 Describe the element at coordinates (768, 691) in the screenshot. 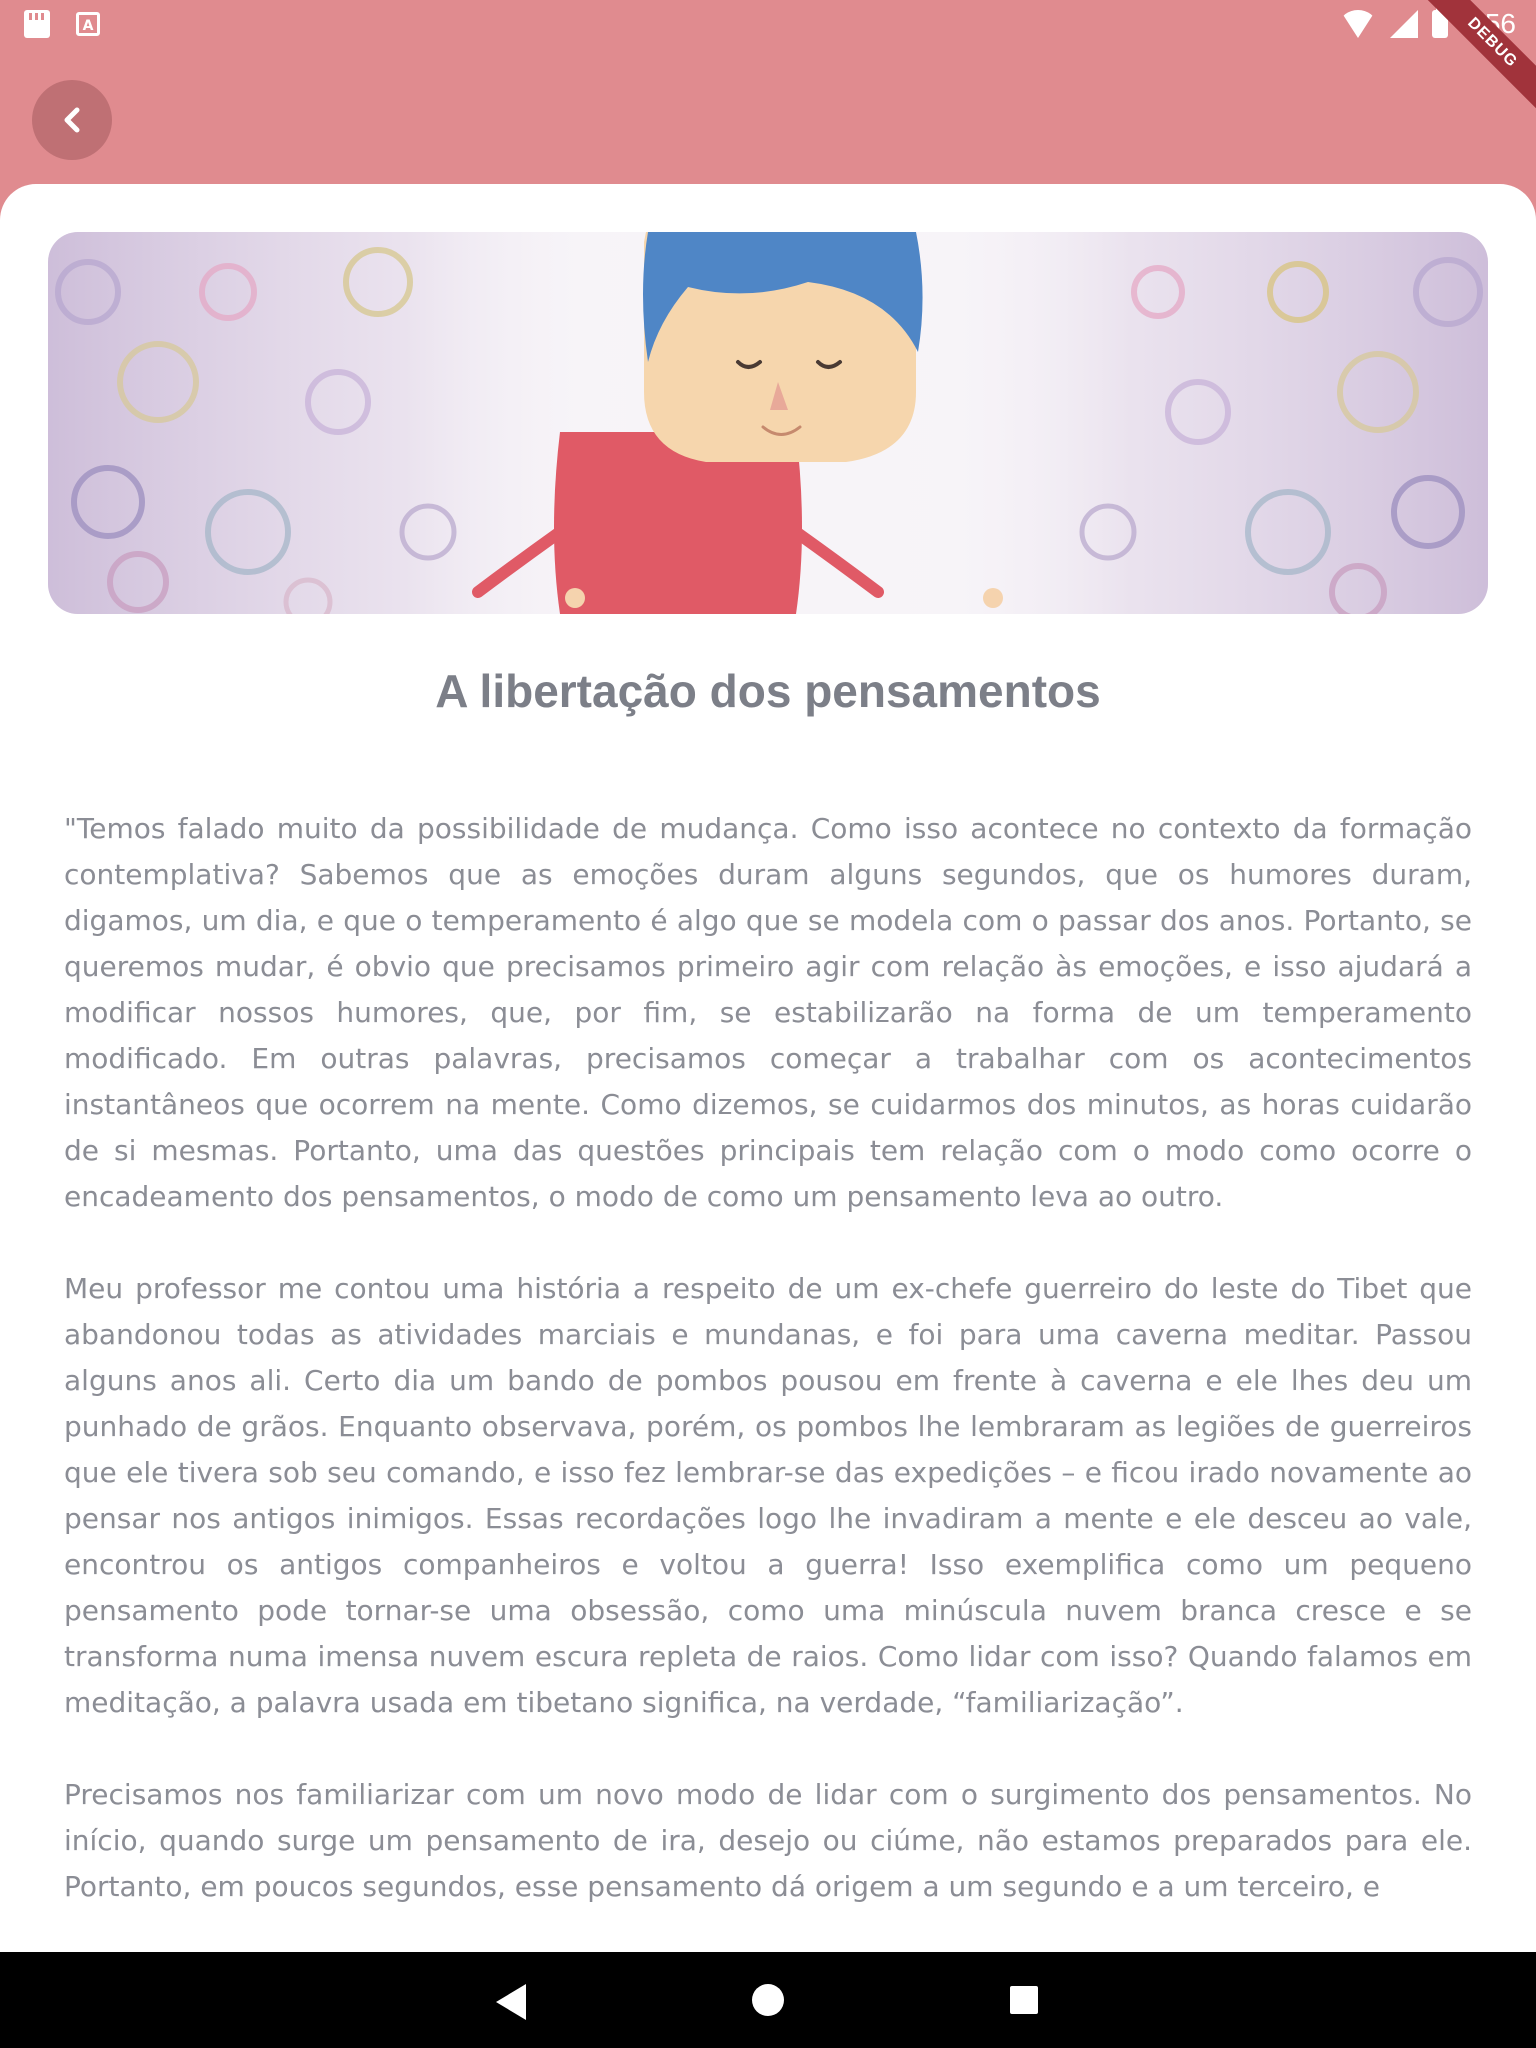

I see `article-title: A libertação dos pensamentos` at that location.